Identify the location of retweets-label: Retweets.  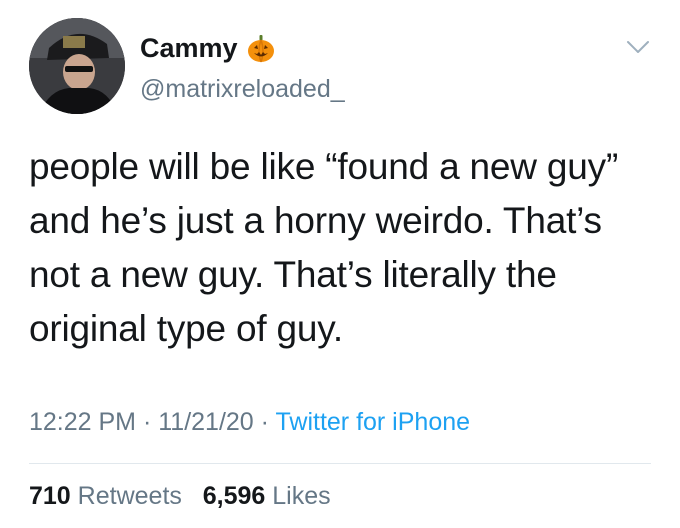
(129, 496).